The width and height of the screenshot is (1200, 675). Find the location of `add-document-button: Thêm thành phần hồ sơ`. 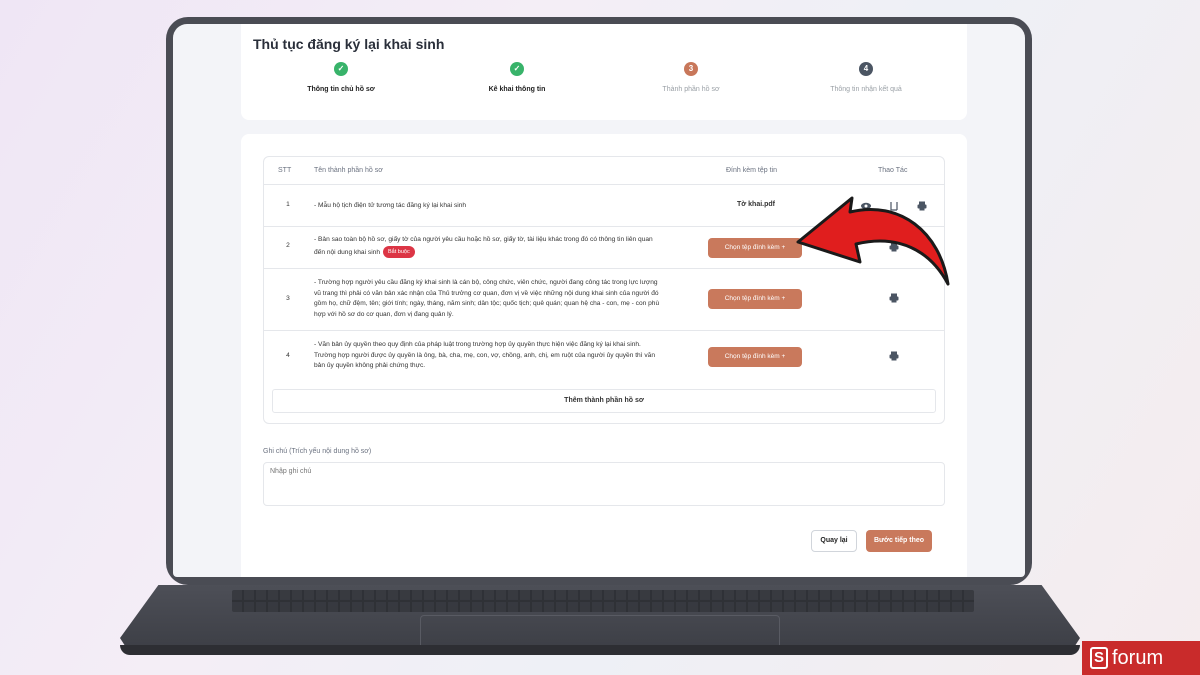

add-document-button: Thêm thành phần hồ sơ is located at coordinates (604, 401).